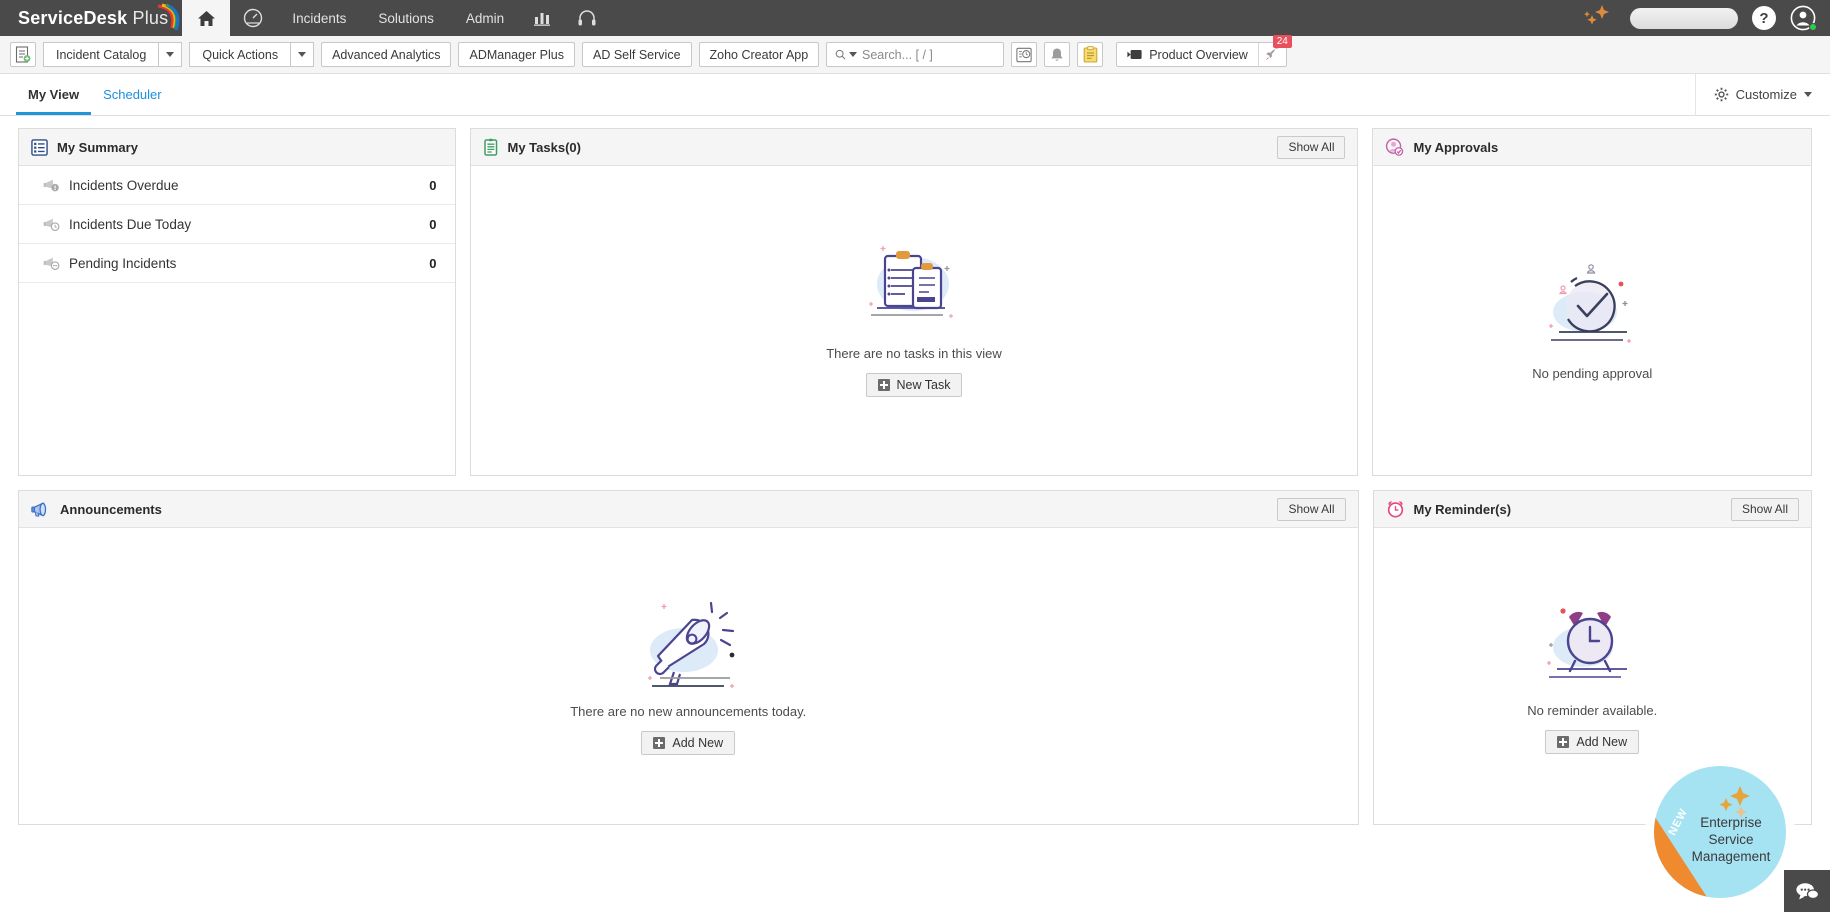 Image resolution: width=1830 pixels, height=912 pixels. I want to click on add-new-reminder-button: Add New, so click(1592, 741).